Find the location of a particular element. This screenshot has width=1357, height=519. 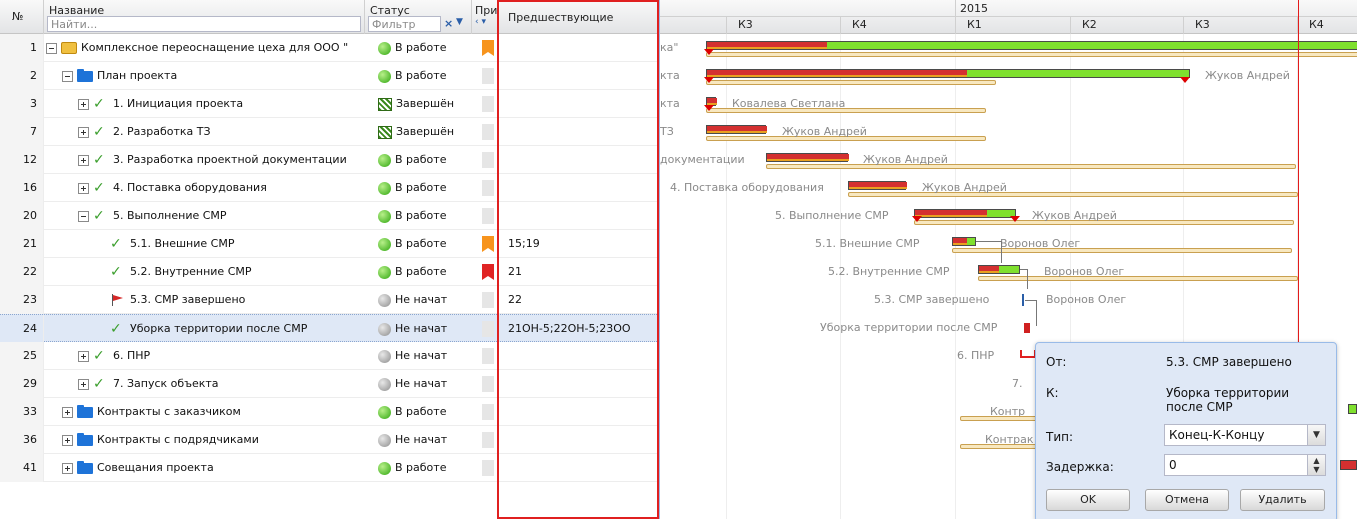

spinner-arrows-icon: ▲ ▼ is located at coordinates (1316, 465).